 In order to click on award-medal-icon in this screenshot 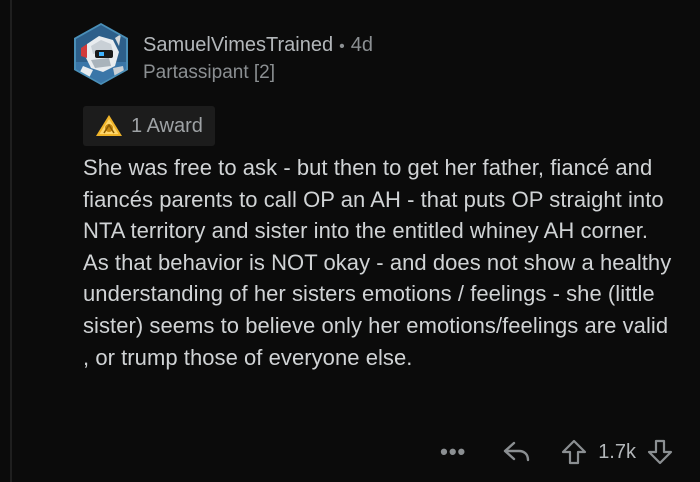, I will do `click(109, 125)`.